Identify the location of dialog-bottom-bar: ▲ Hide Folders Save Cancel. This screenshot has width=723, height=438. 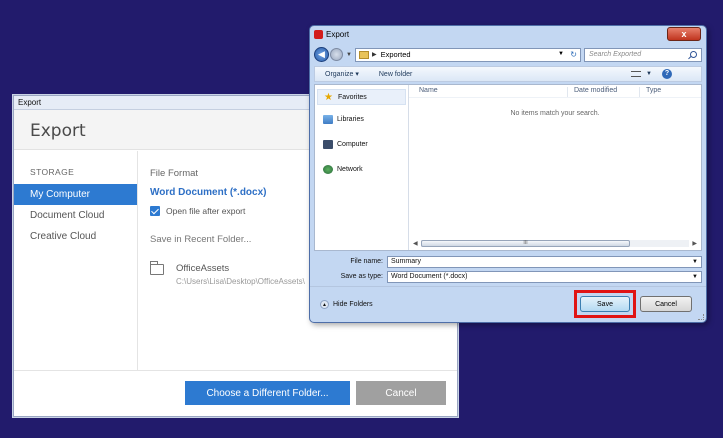
(508, 304).